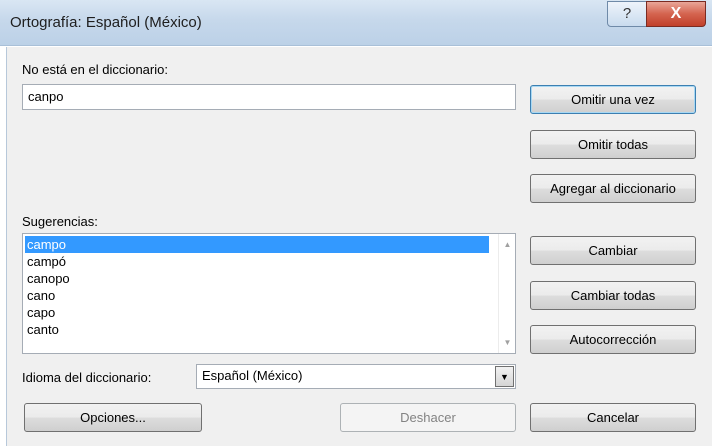 Image resolution: width=712 pixels, height=446 pixels. I want to click on change-all-button: Cambiar todas, so click(613, 295).